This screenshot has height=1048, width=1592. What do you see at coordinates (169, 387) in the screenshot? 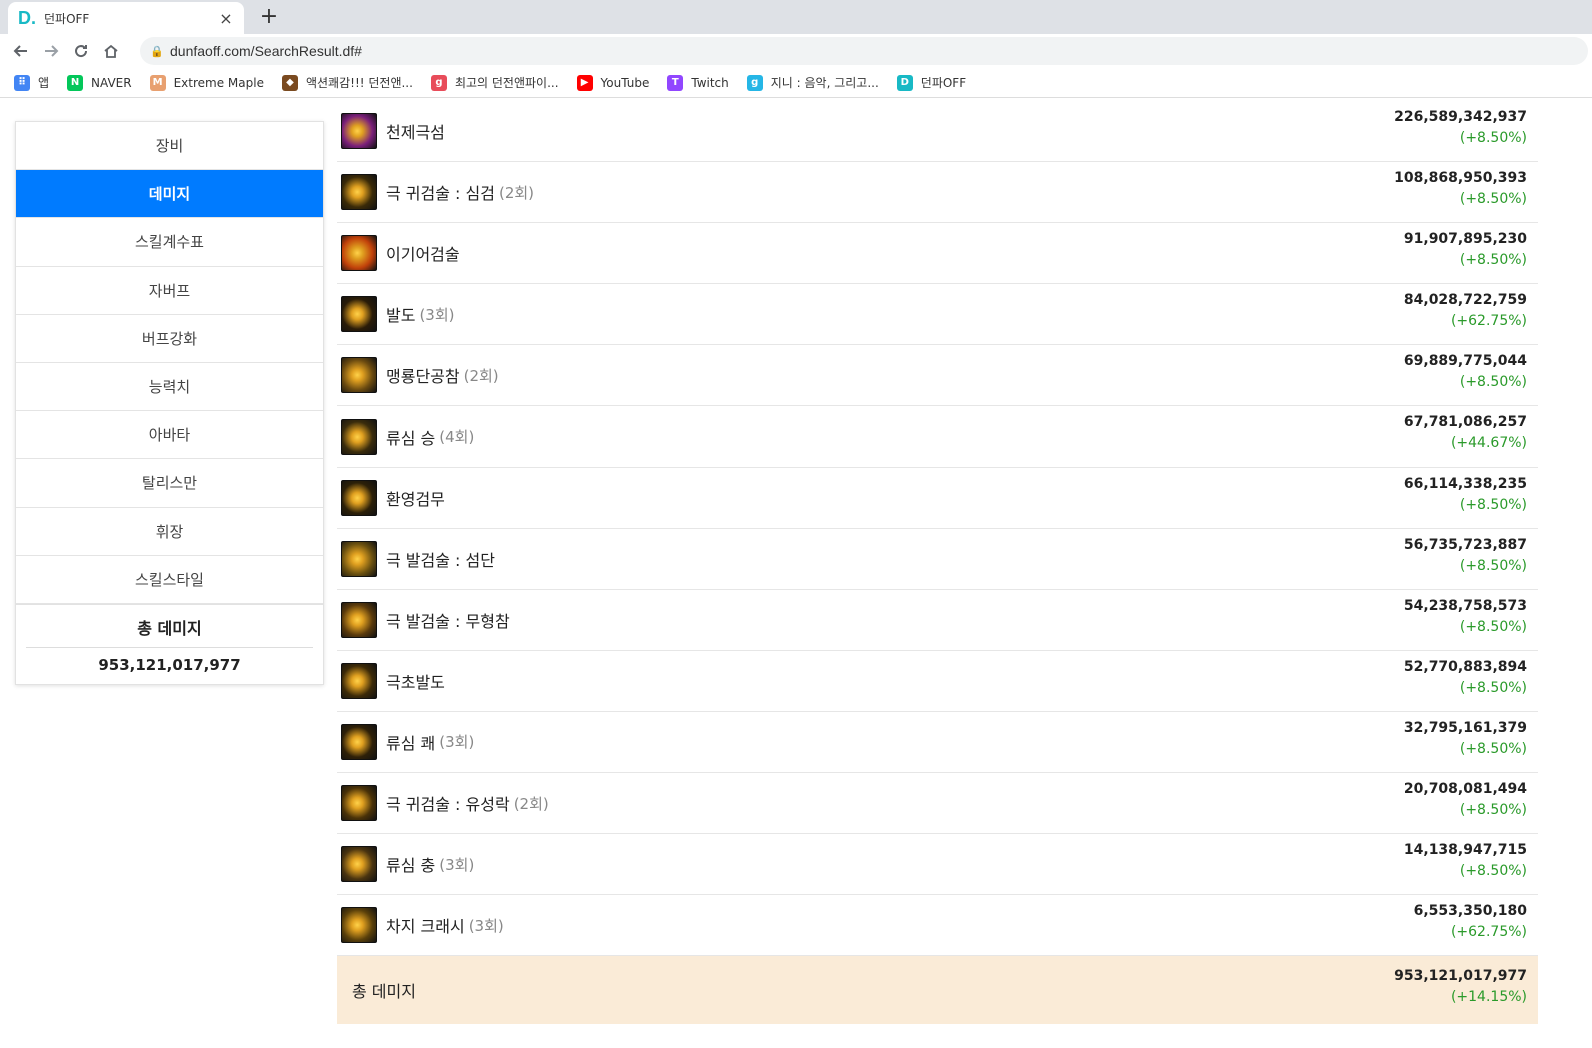
I see `sidebar-item: 능력치` at bounding box center [169, 387].